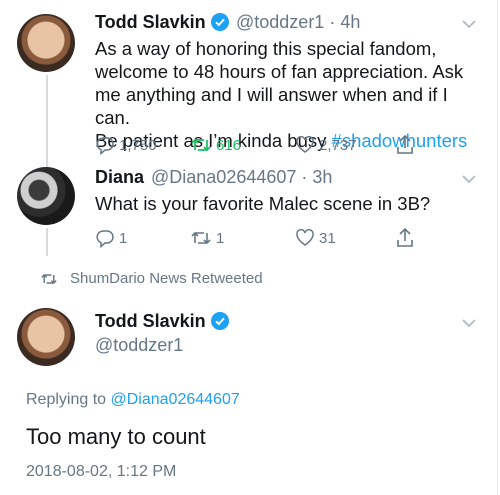 This screenshot has height=495, width=500. I want to click on reply-button: 1,750, so click(126, 145).